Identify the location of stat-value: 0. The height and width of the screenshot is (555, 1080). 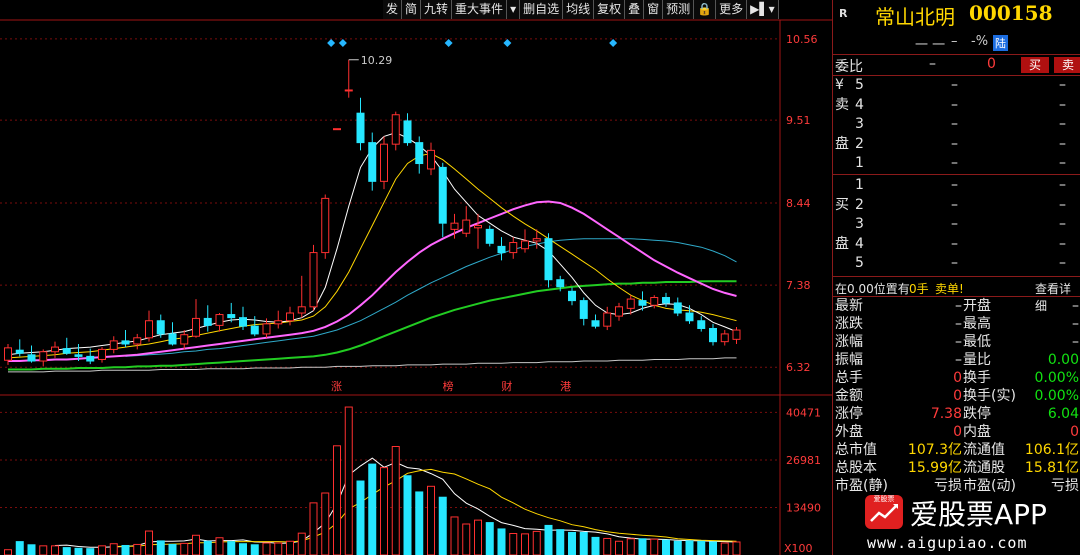
(957, 432).